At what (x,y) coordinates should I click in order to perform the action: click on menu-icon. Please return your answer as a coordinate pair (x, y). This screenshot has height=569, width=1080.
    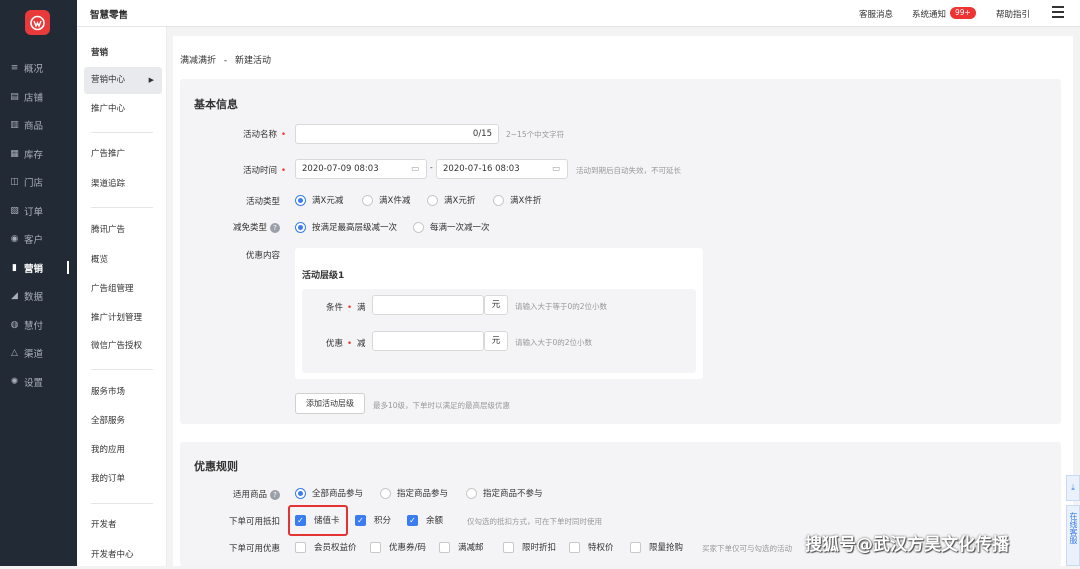
    Looking at the image, I should click on (1058, 12).